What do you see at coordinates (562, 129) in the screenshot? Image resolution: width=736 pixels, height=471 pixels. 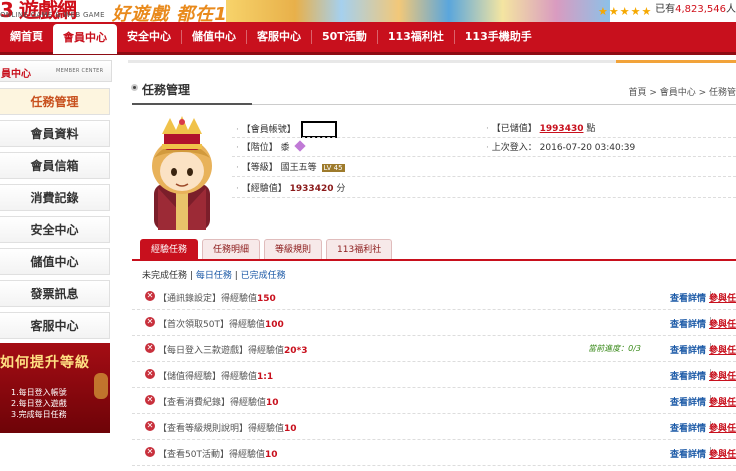 I see `stored-value: 1993430` at bounding box center [562, 129].